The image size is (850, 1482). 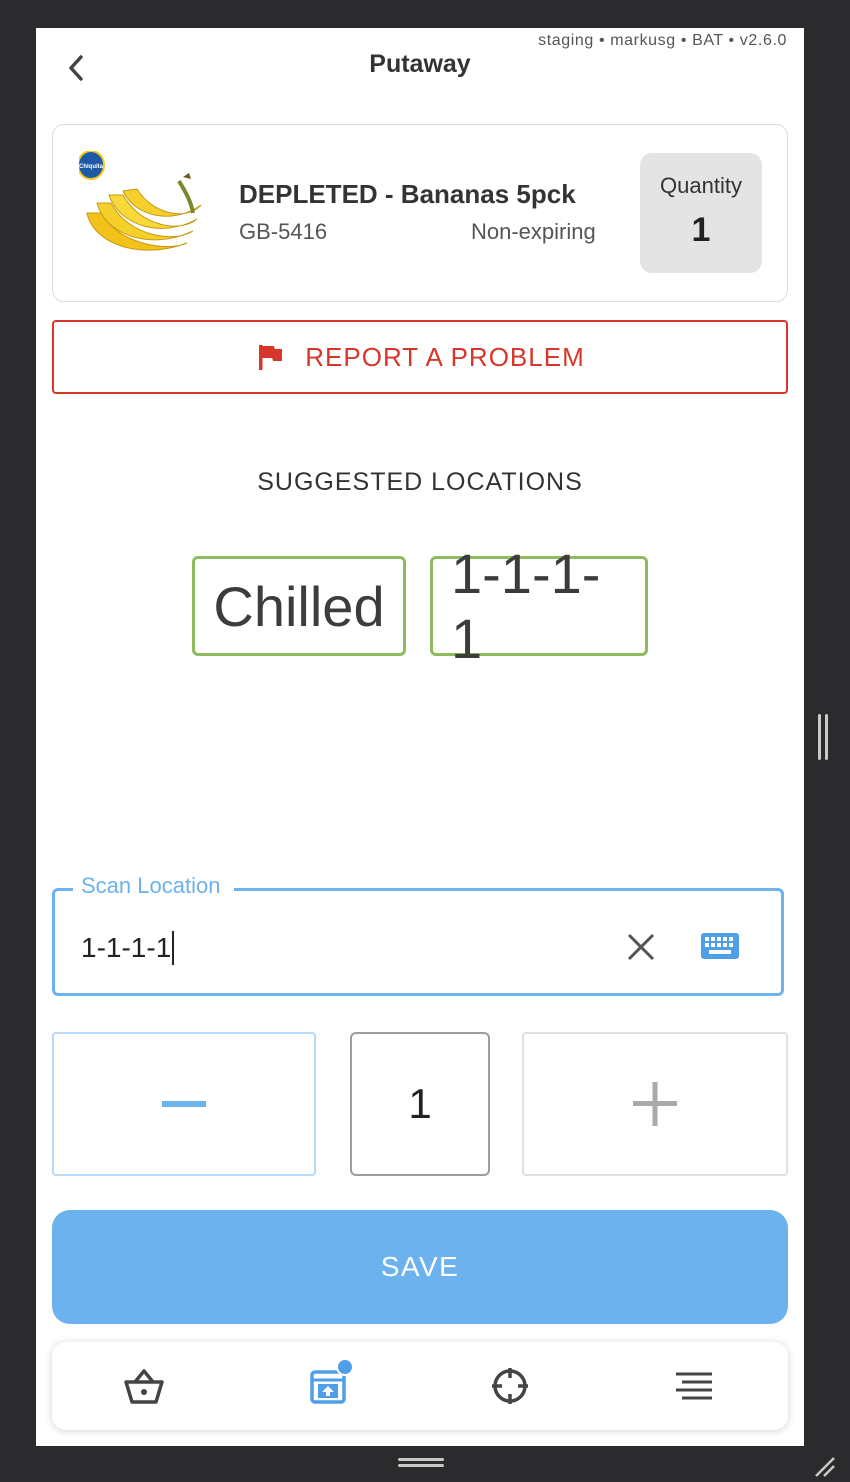 I want to click on increase-quantity-button, so click(x=655, y=1104).